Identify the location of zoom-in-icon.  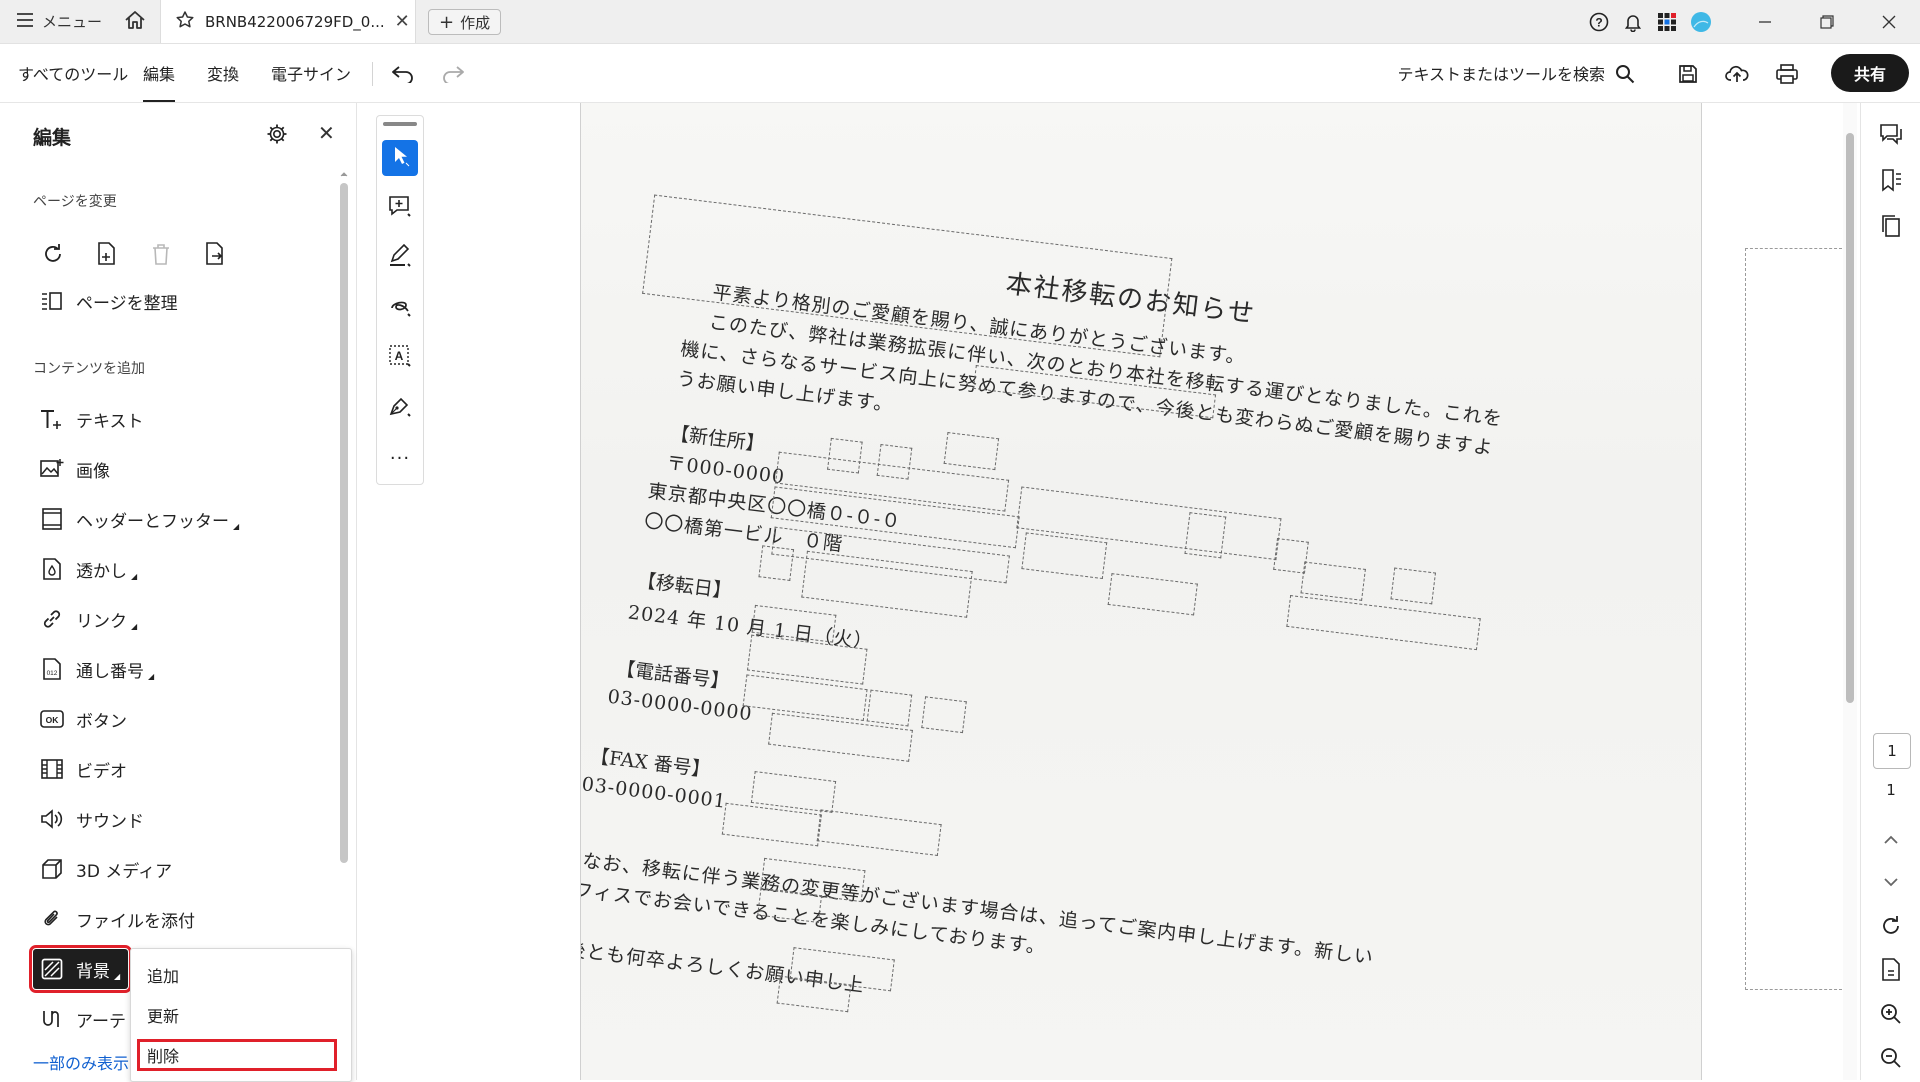
(1891, 1014).